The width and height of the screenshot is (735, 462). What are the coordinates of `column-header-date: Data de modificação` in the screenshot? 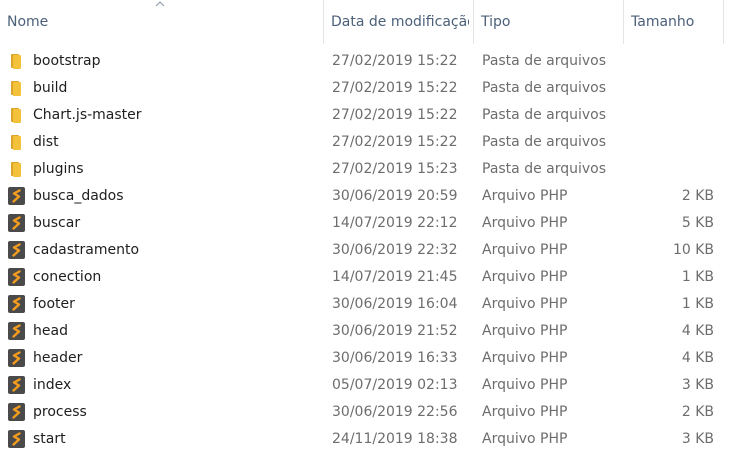 It's located at (399, 22).